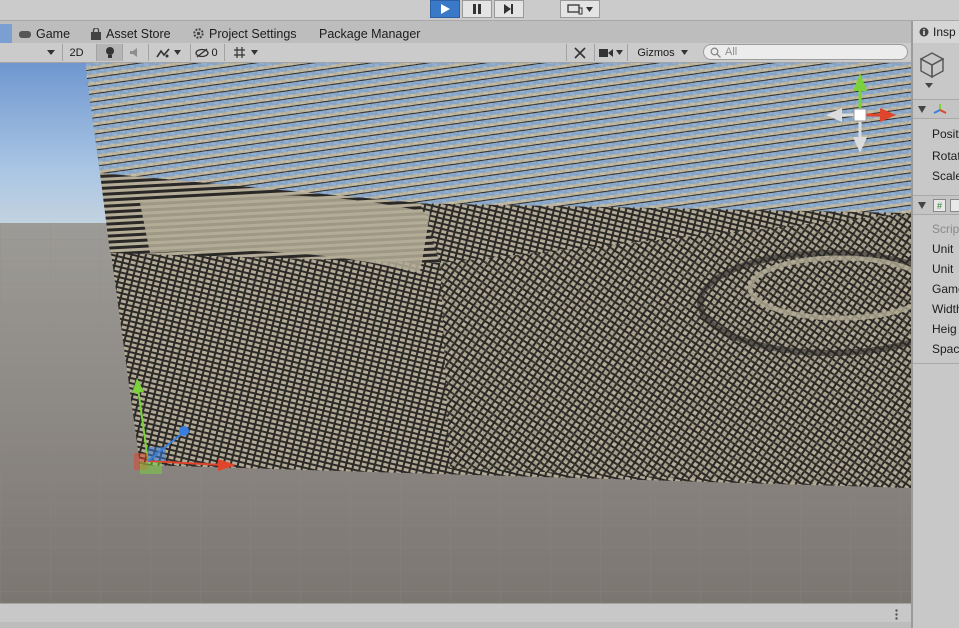  Describe the element at coordinates (163, 52) in the screenshot. I see `effects-icon` at that location.